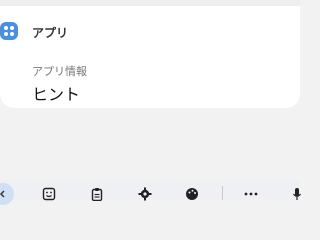  Describe the element at coordinates (297, 194) in the screenshot. I see `mic-icon` at that location.